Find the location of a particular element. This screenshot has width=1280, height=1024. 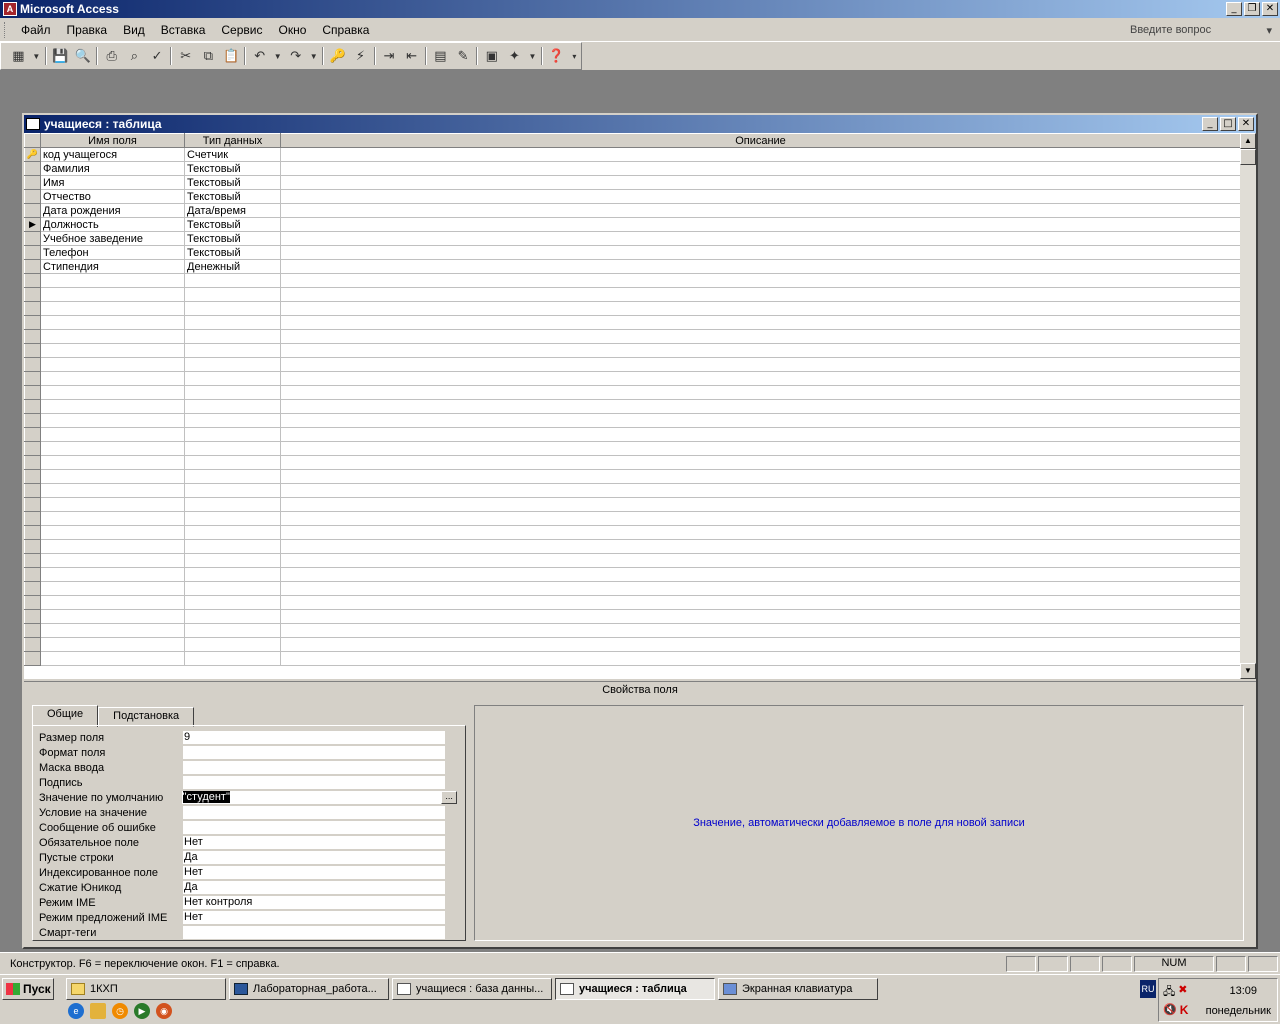

table-row: Фамилия Текстовый is located at coordinates (632, 168).